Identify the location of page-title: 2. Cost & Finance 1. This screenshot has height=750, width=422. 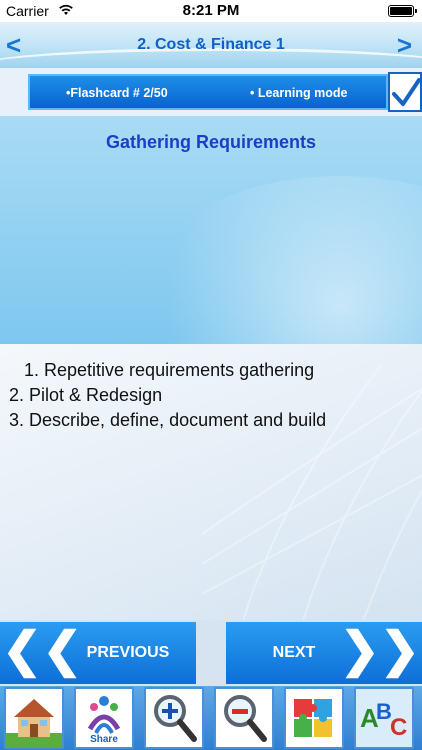
(211, 44).